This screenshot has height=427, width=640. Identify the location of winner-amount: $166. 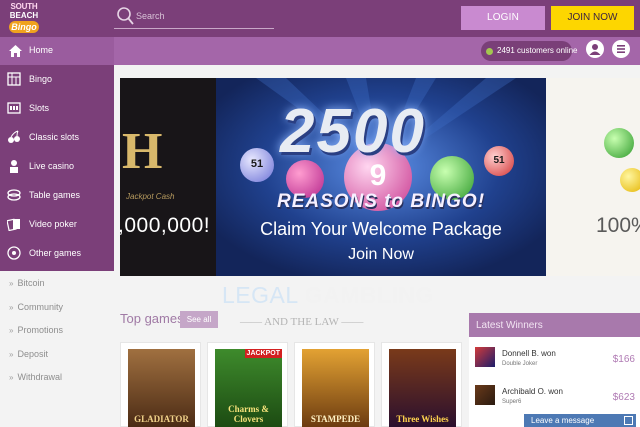
(623, 359).